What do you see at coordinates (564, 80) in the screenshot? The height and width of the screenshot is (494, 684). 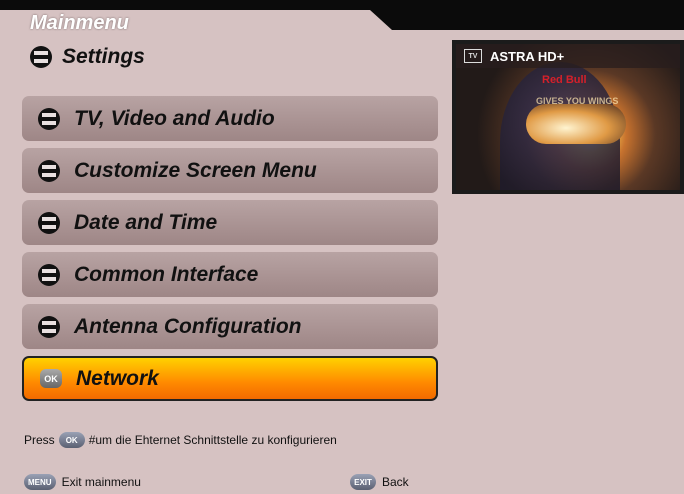 I see `sponsor-logo: Red Bull` at bounding box center [564, 80].